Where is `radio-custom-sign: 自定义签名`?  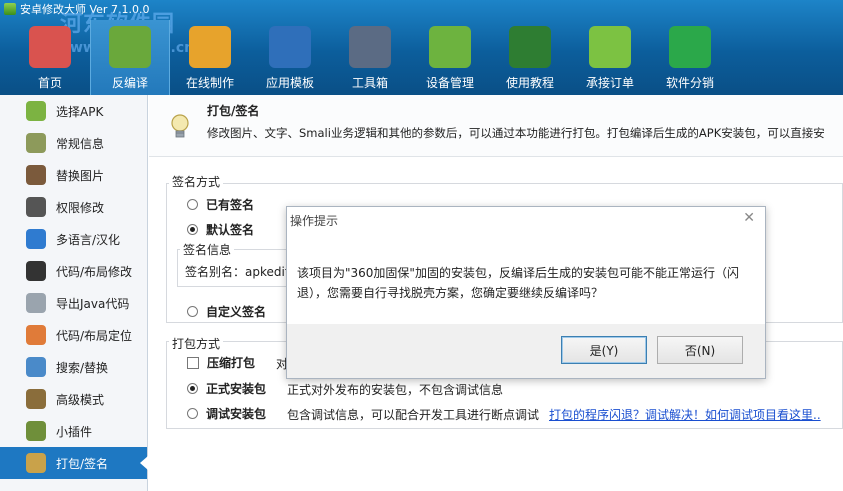 radio-custom-sign: 自定义签名 is located at coordinates (226, 311).